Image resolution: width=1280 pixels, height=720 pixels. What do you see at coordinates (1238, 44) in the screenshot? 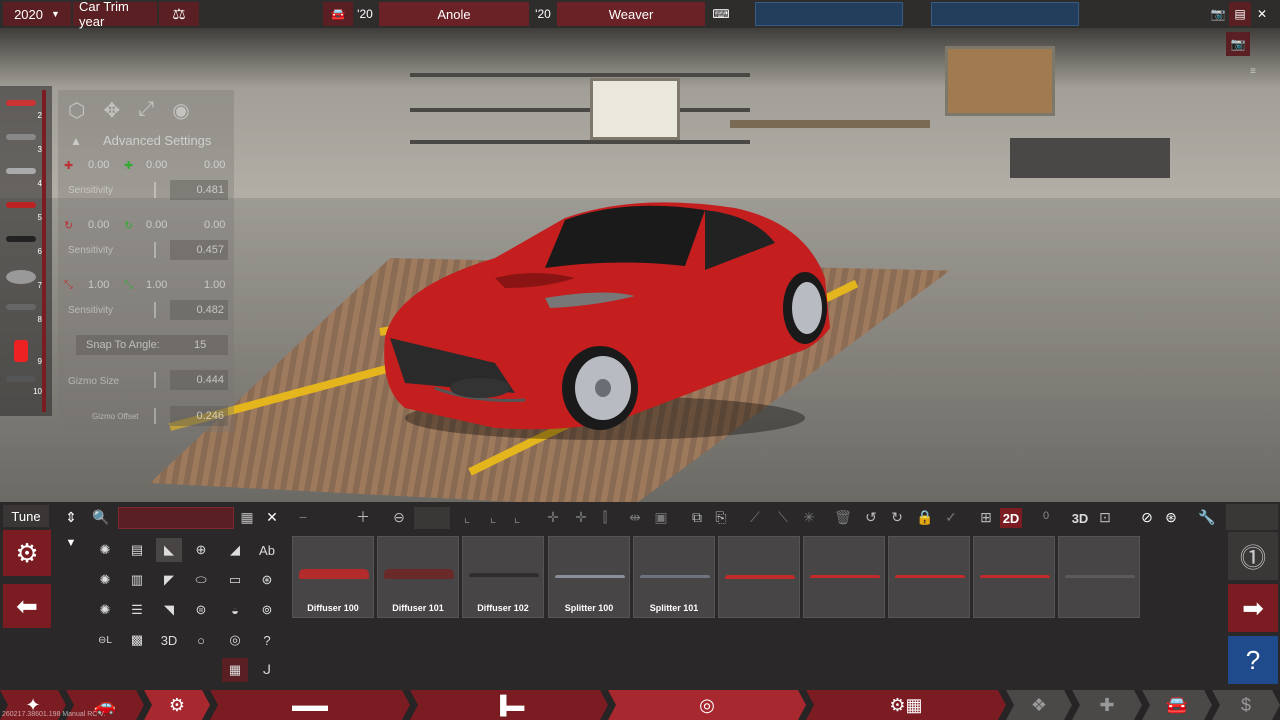
I see `screenshot-icon: 📷` at bounding box center [1238, 44].